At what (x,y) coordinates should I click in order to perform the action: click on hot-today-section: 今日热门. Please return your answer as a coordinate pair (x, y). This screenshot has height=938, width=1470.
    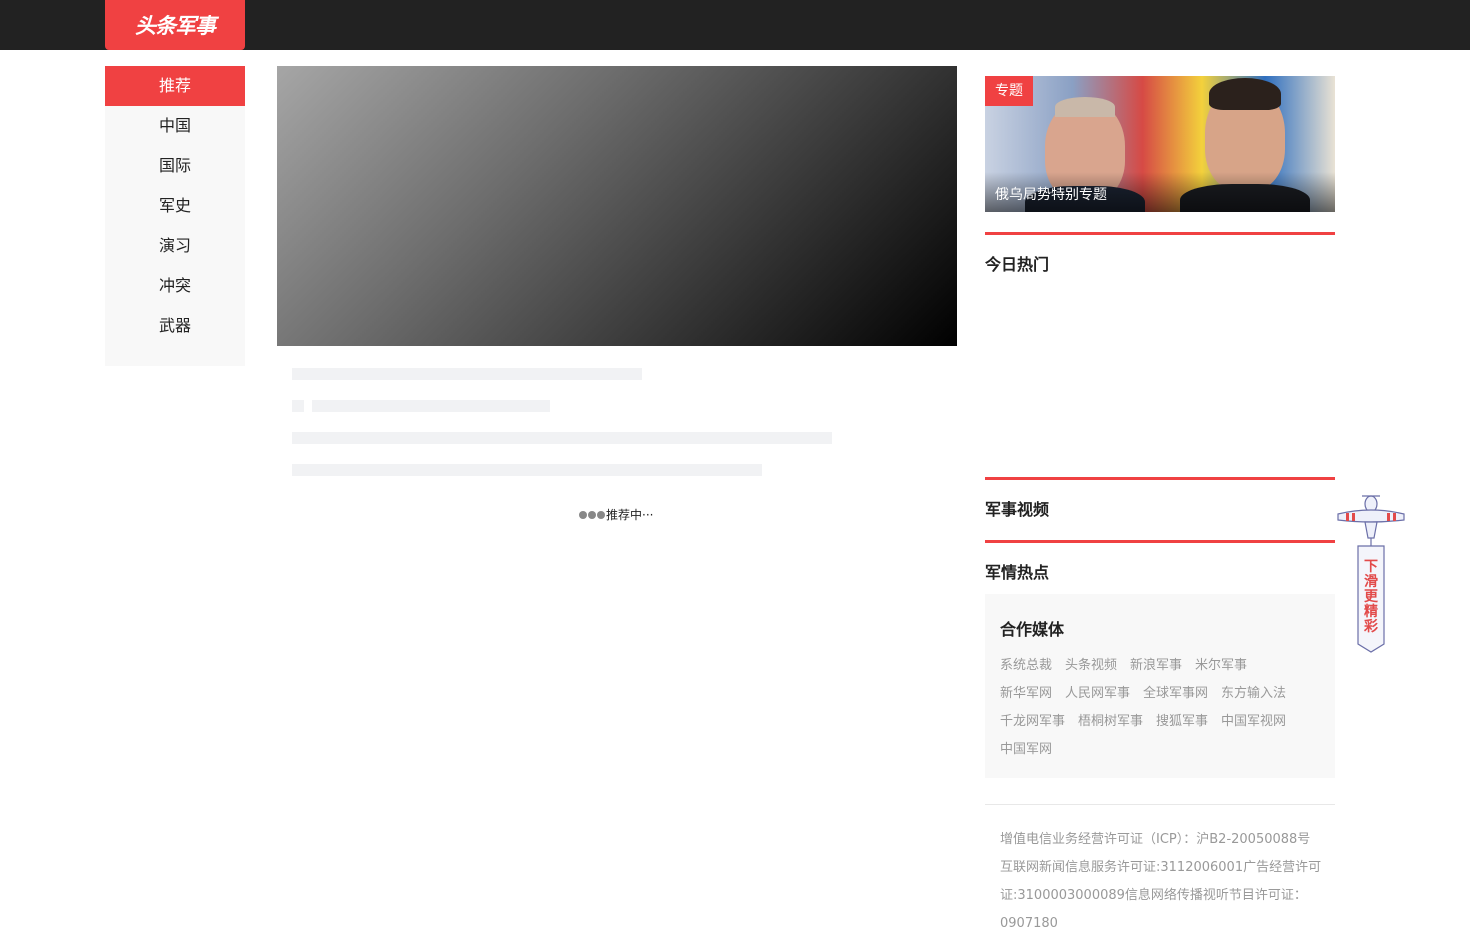
    Looking at the image, I should click on (1160, 253).